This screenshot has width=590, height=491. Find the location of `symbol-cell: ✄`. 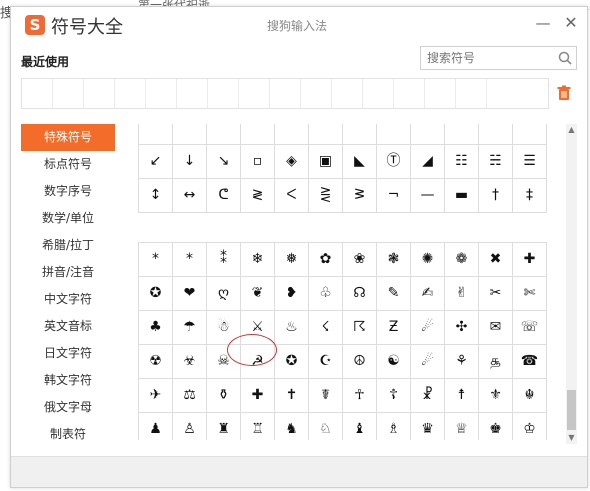

symbol-cell: ✄ is located at coordinates (530, 294).